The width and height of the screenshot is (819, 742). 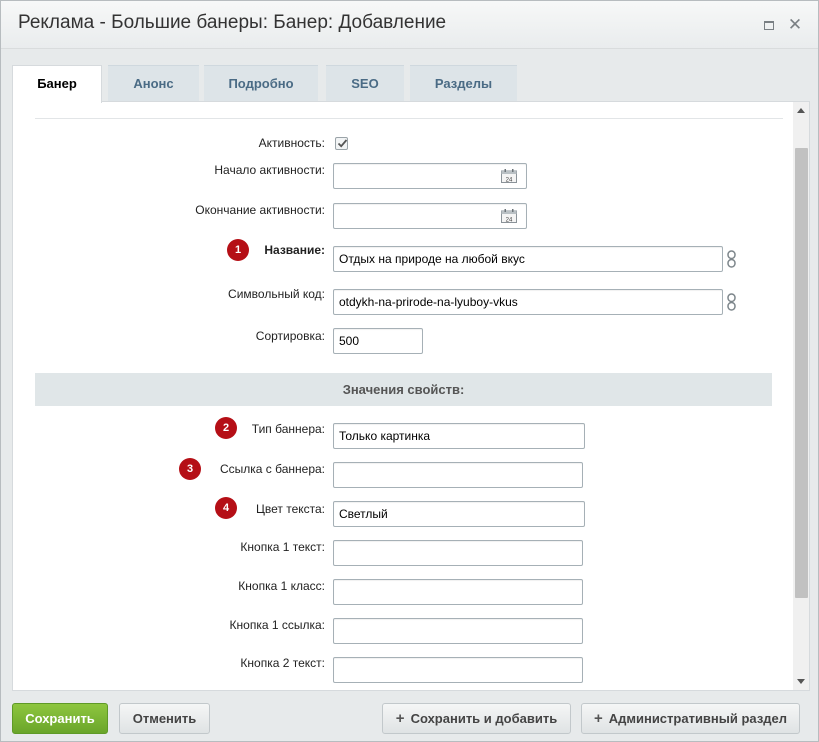 What do you see at coordinates (238, 250) in the screenshot?
I see `step-badge-1: 1` at bounding box center [238, 250].